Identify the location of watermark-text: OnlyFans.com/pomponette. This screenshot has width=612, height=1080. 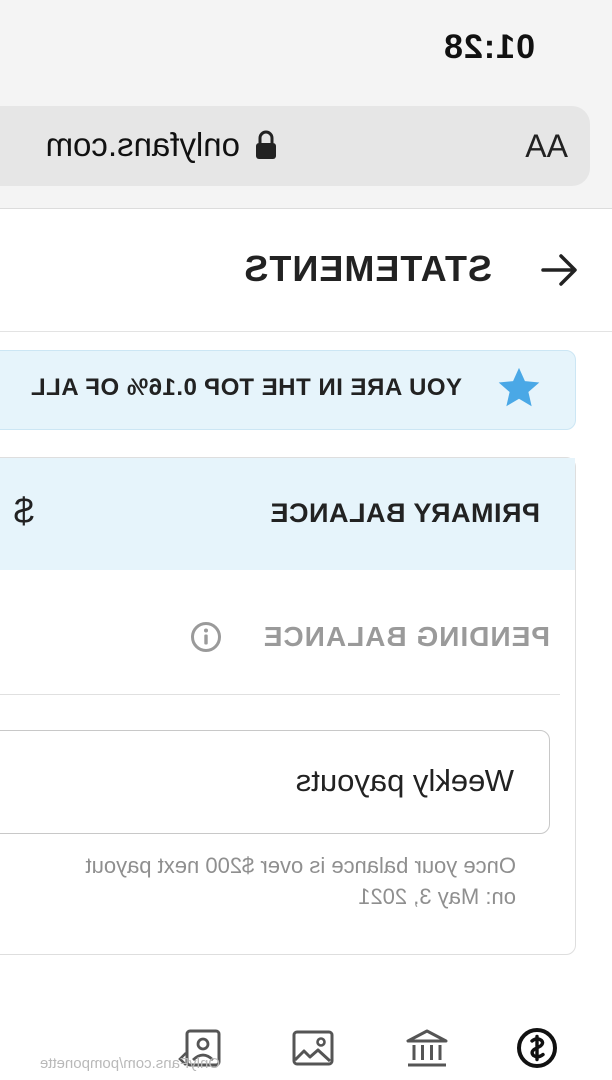
(129, 1063).